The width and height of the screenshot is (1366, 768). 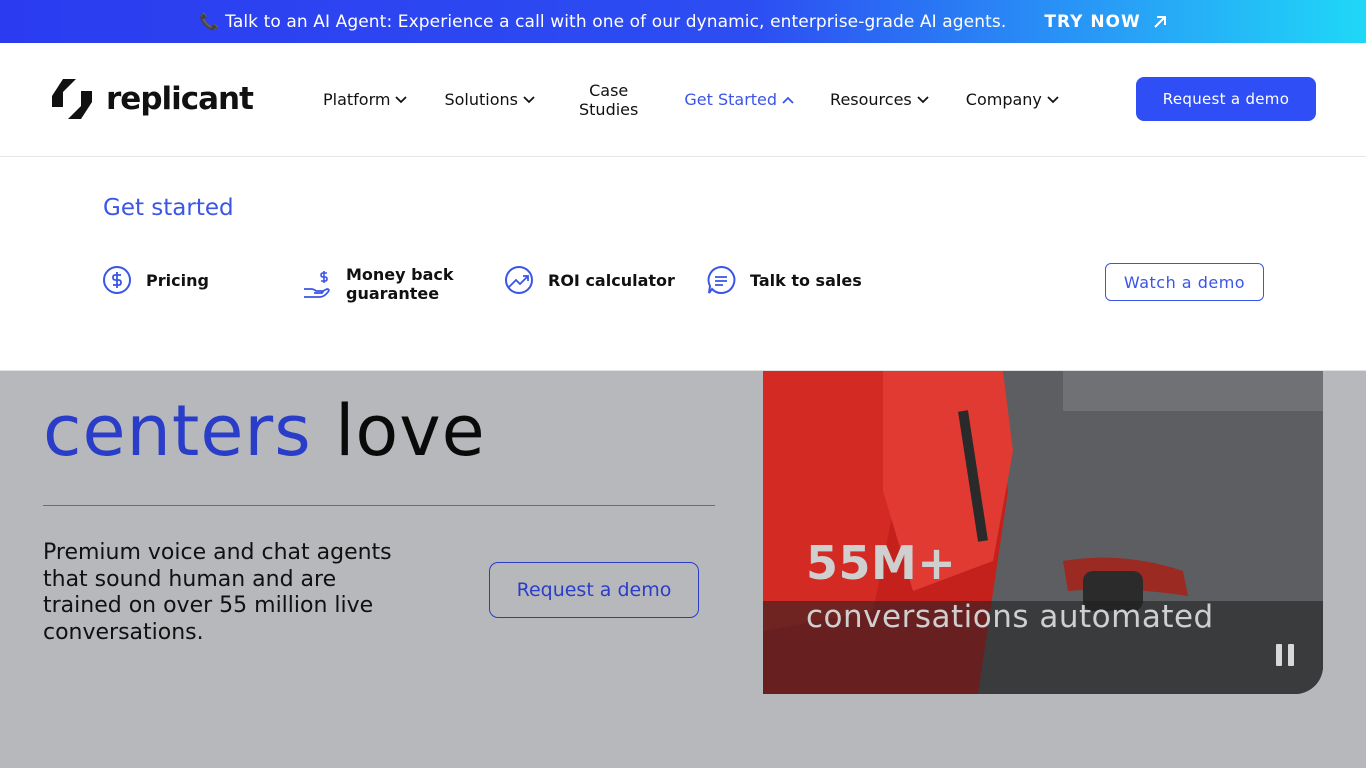 I want to click on hero-headline: centers love, so click(x=264, y=431).